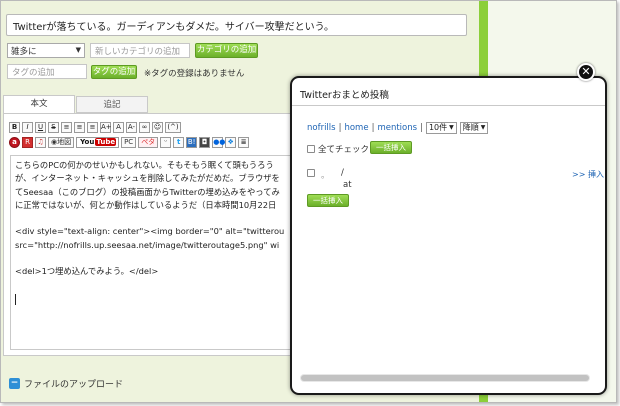 The width and height of the screenshot is (620, 406). What do you see at coordinates (438, 127) in the screenshot?
I see `count-selected-value: 10件` at bounding box center [438, 127].